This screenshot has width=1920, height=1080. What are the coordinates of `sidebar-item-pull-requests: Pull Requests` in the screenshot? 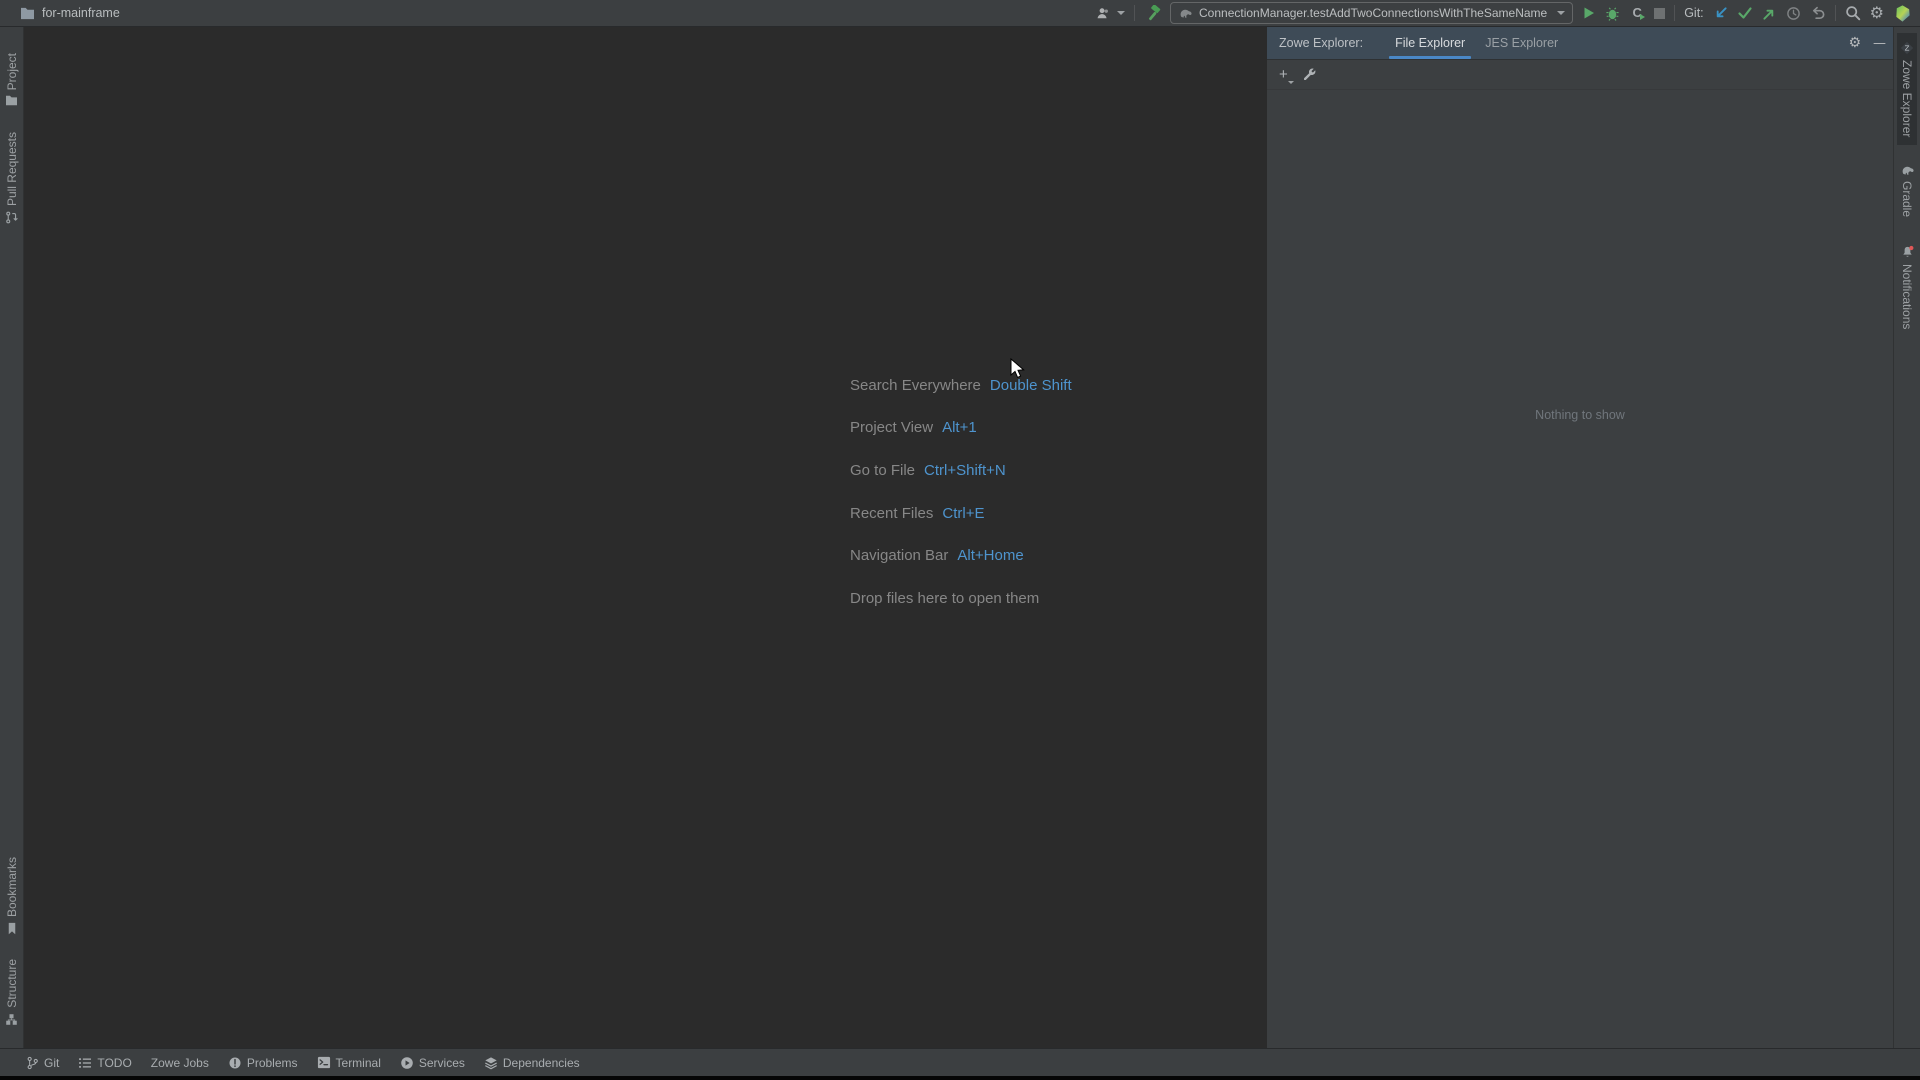 It's located at (12, 178).